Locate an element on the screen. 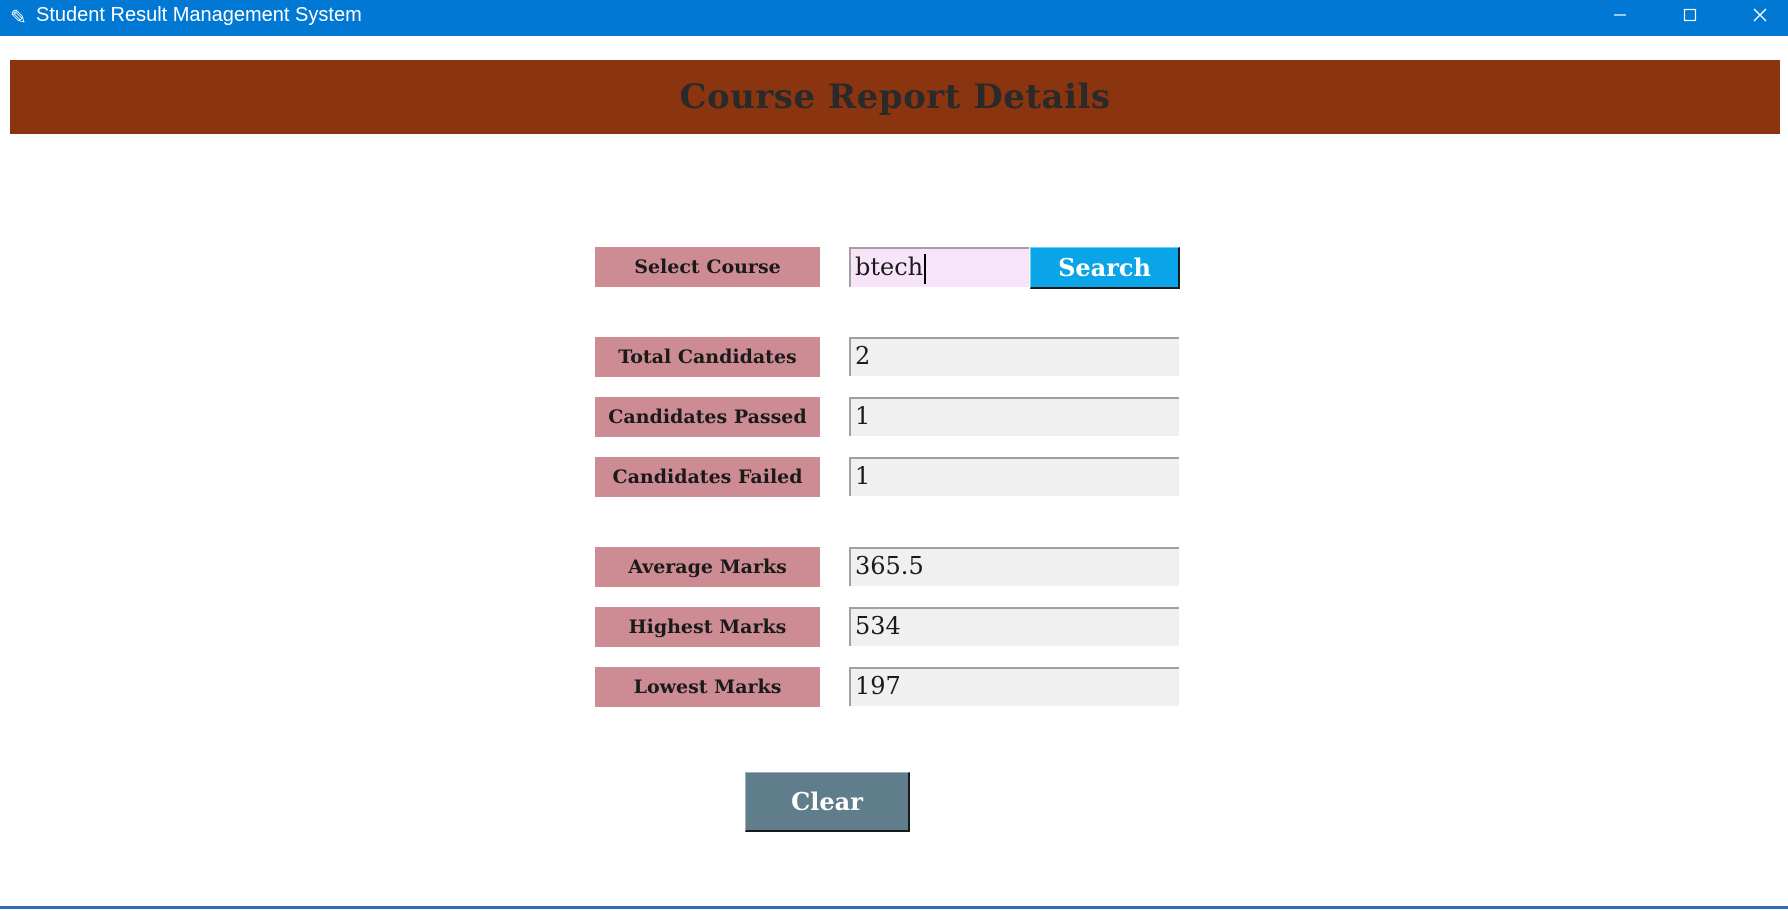  course-input: btech is located at coordinates (939, 267).